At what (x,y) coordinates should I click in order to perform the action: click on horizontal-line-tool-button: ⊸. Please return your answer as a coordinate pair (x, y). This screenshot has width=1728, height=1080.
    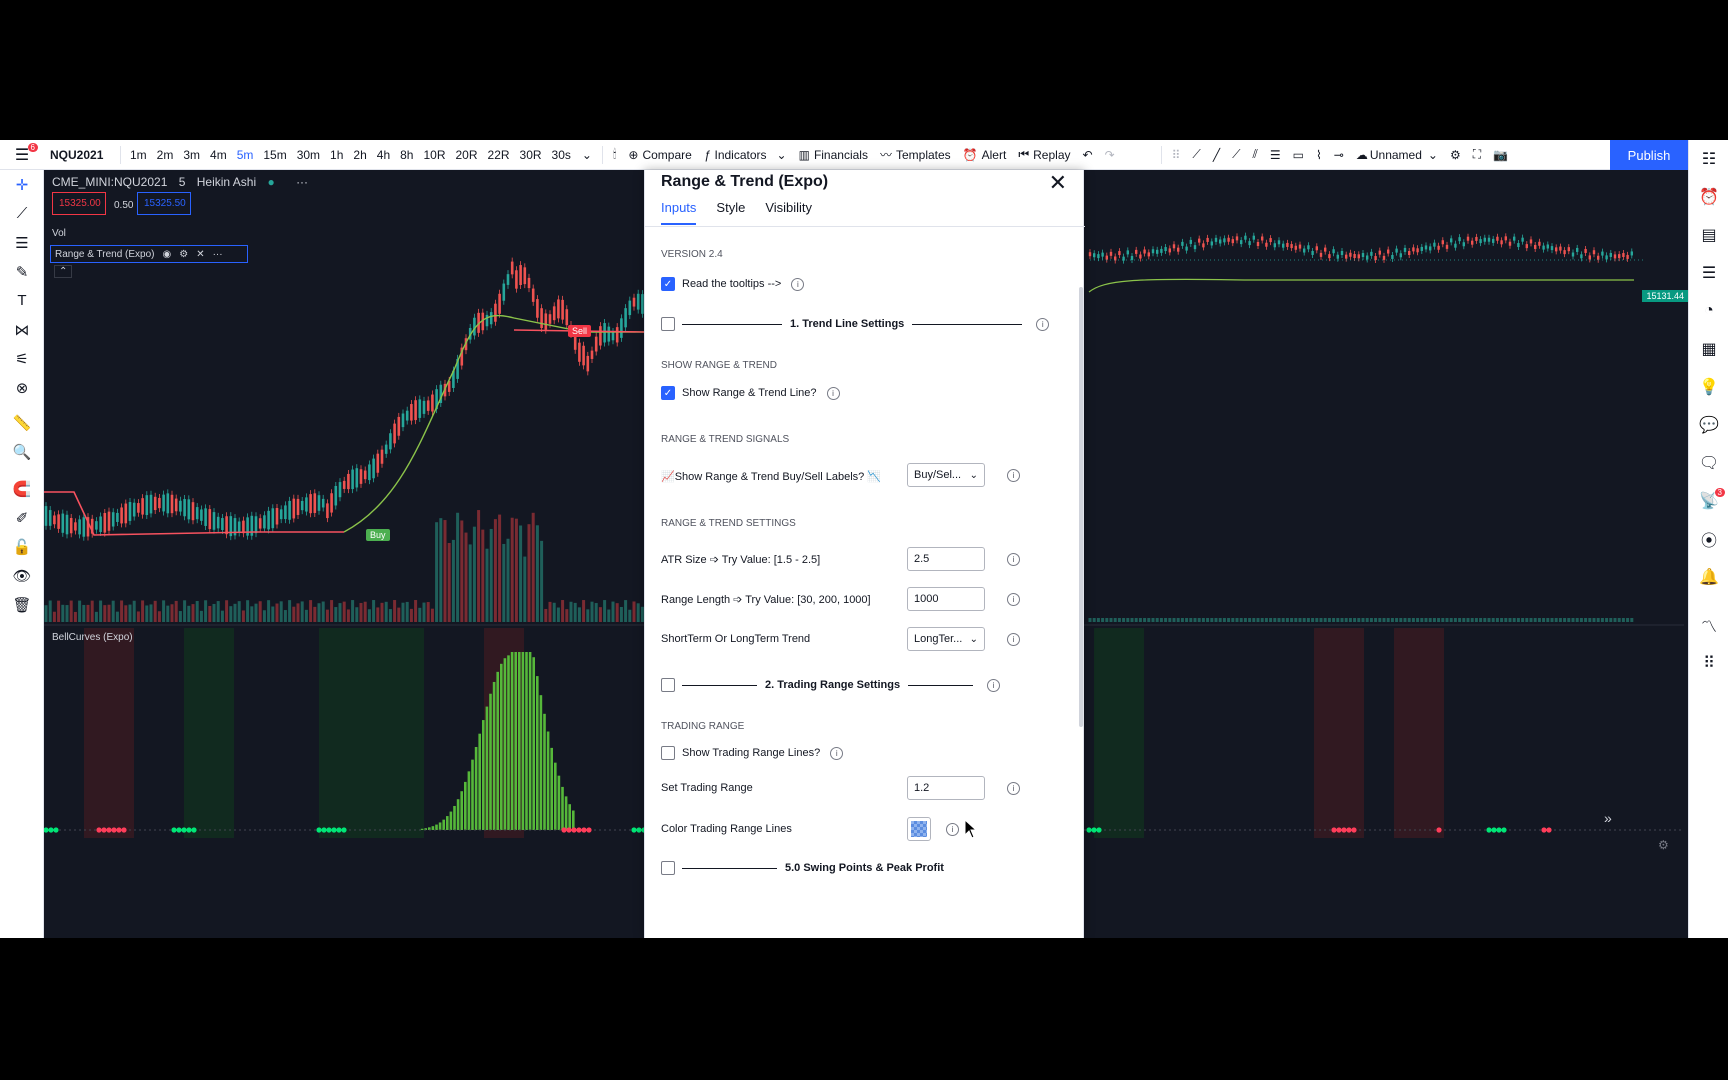
    Looking at the image, I should click on (1339, 155).